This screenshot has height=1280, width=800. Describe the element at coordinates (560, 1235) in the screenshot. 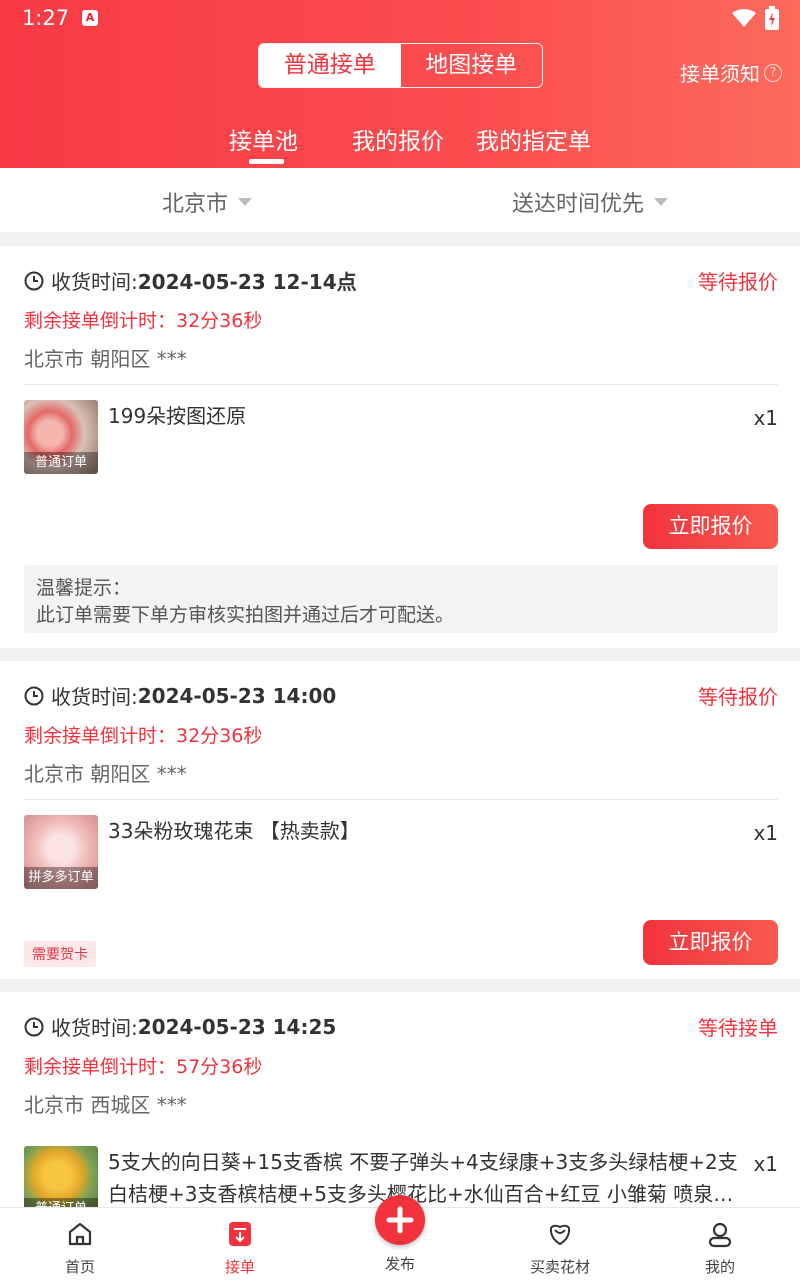

I see `flower-icon` at that location.